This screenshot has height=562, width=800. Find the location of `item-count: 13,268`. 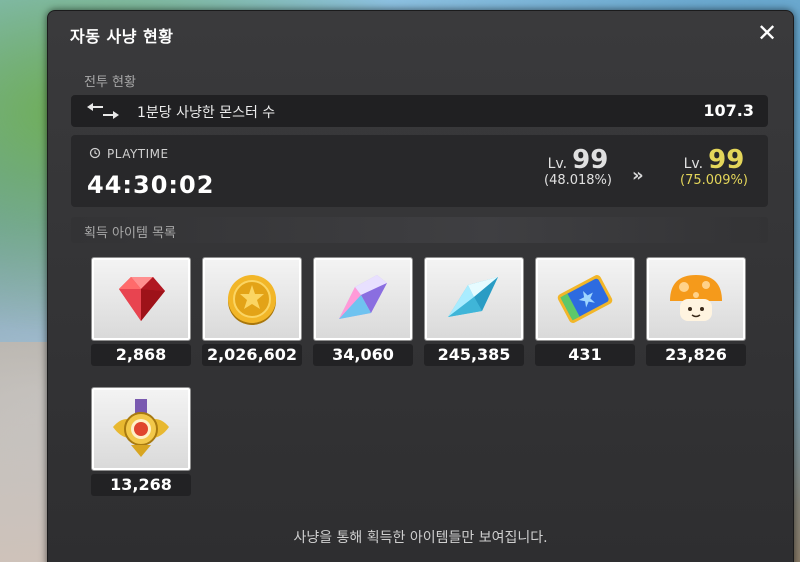

item-count: 13,268 is located at coordinates (141, 485).